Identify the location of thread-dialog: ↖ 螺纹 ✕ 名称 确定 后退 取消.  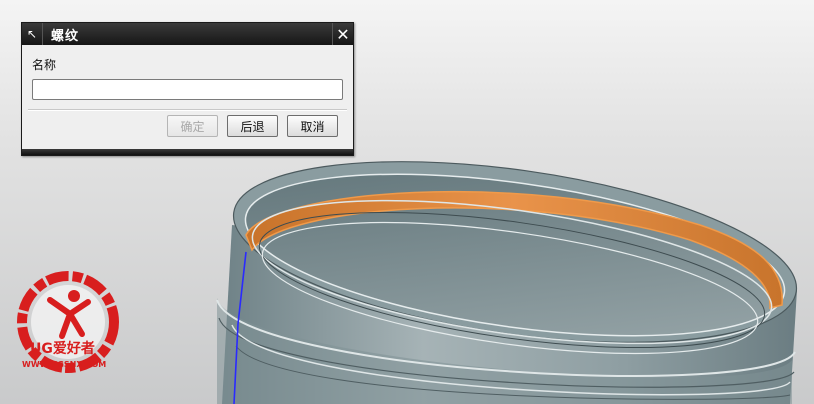
(187, 89).